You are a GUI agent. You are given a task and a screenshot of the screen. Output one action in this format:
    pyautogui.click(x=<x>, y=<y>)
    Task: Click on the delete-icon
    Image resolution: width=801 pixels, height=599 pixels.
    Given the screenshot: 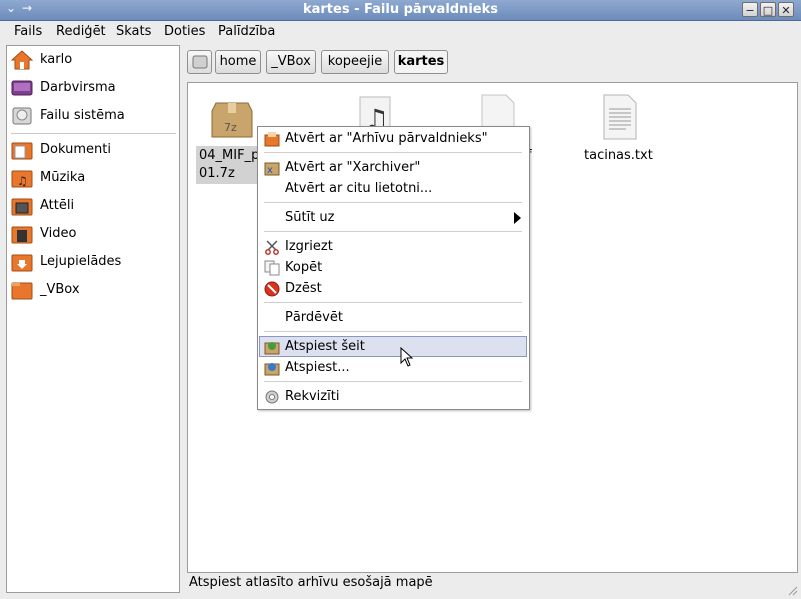 What is the action you would take?
    pyautogui.click(x=272, y=289)
    